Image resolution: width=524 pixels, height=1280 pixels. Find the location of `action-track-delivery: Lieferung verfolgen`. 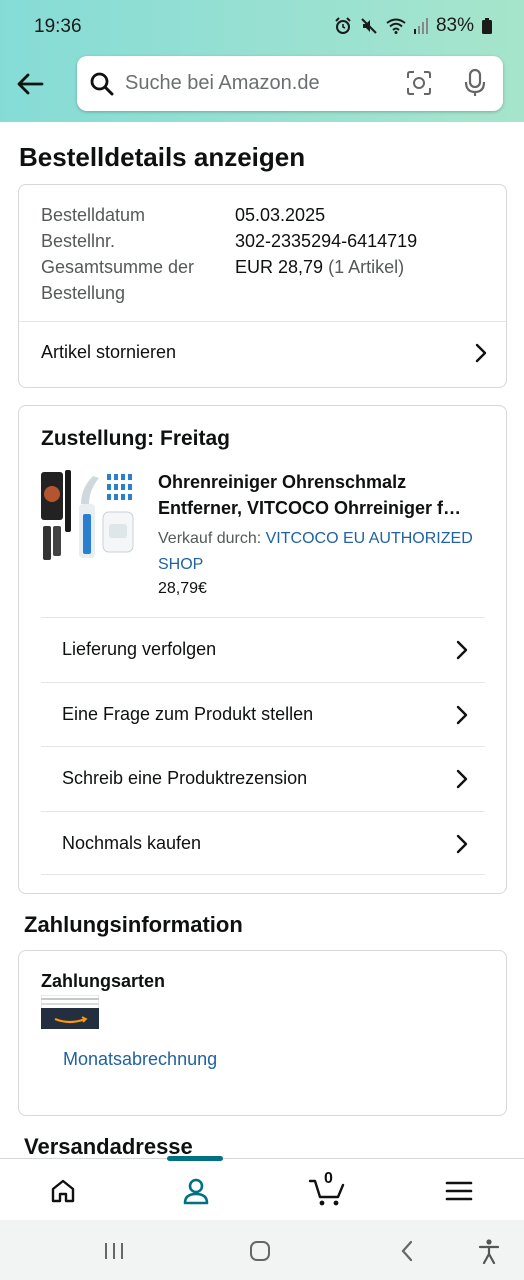

action-track-delivery: Lieferung verfolgen is located at coordinates (263, 649).